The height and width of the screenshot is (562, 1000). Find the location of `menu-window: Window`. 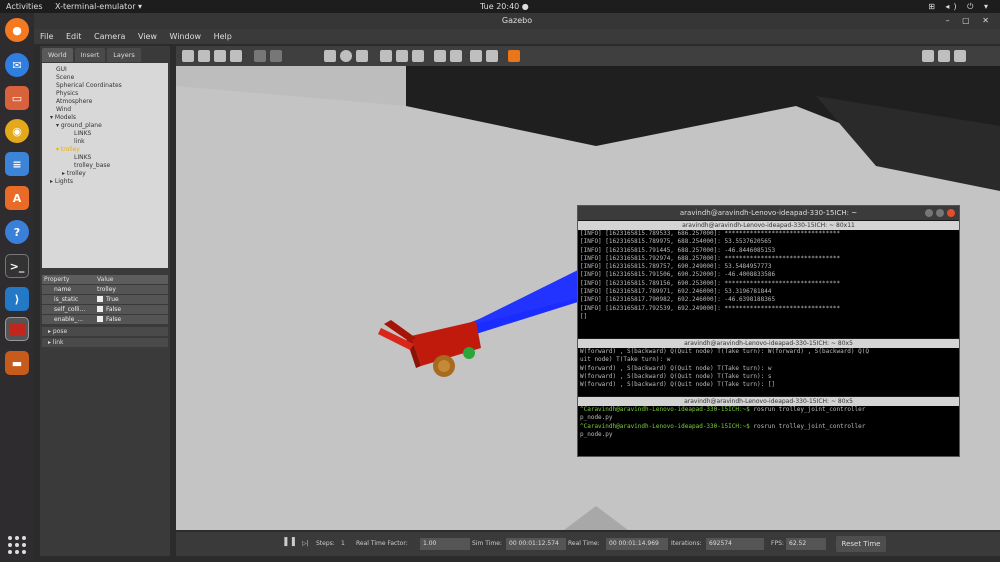

menu-window: Window is located at coordinates (185, 36).